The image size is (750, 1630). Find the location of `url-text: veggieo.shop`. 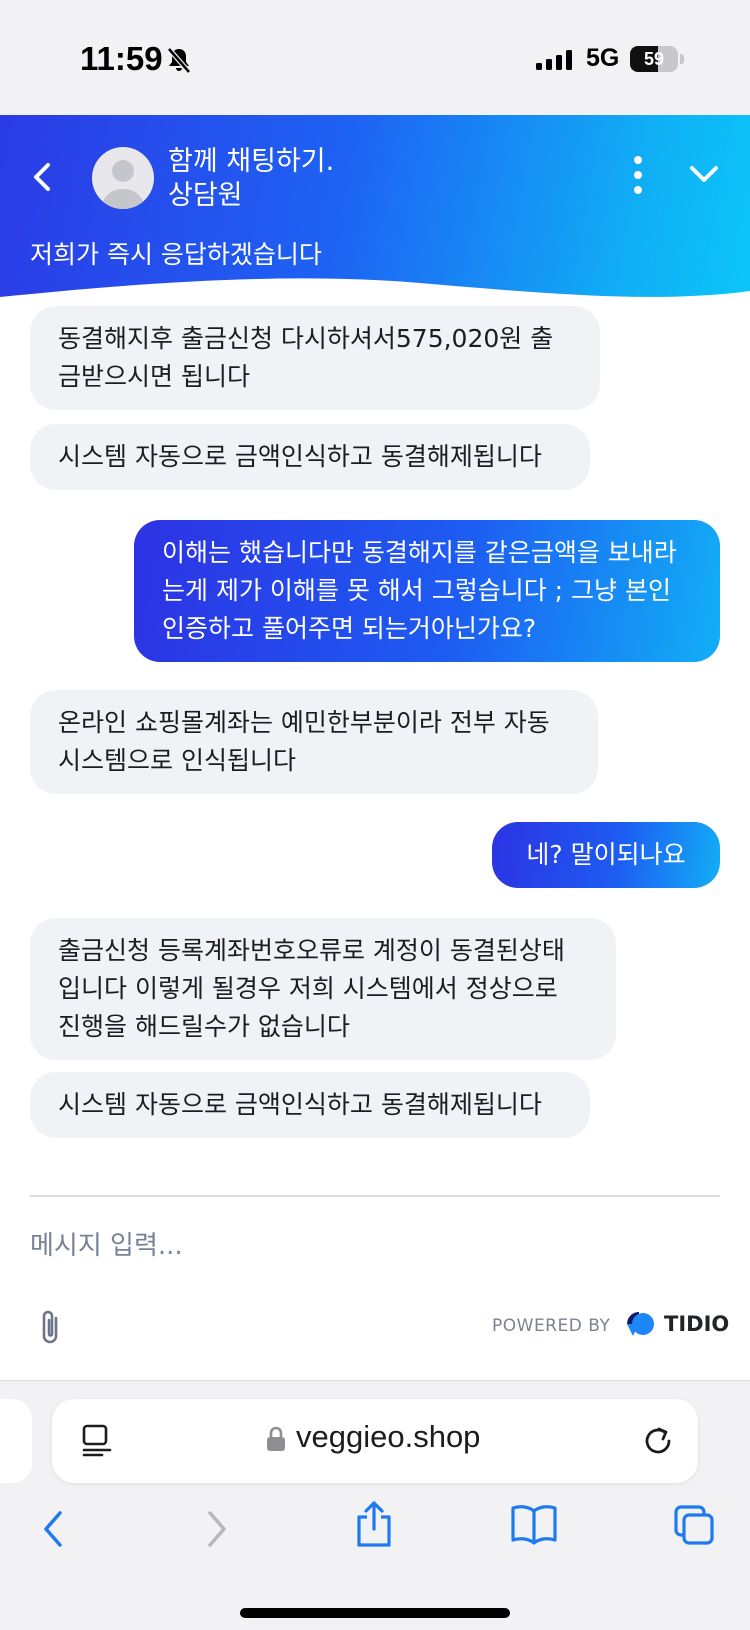

url-text: veggieo.shop is located at coordinates (388, 1437).